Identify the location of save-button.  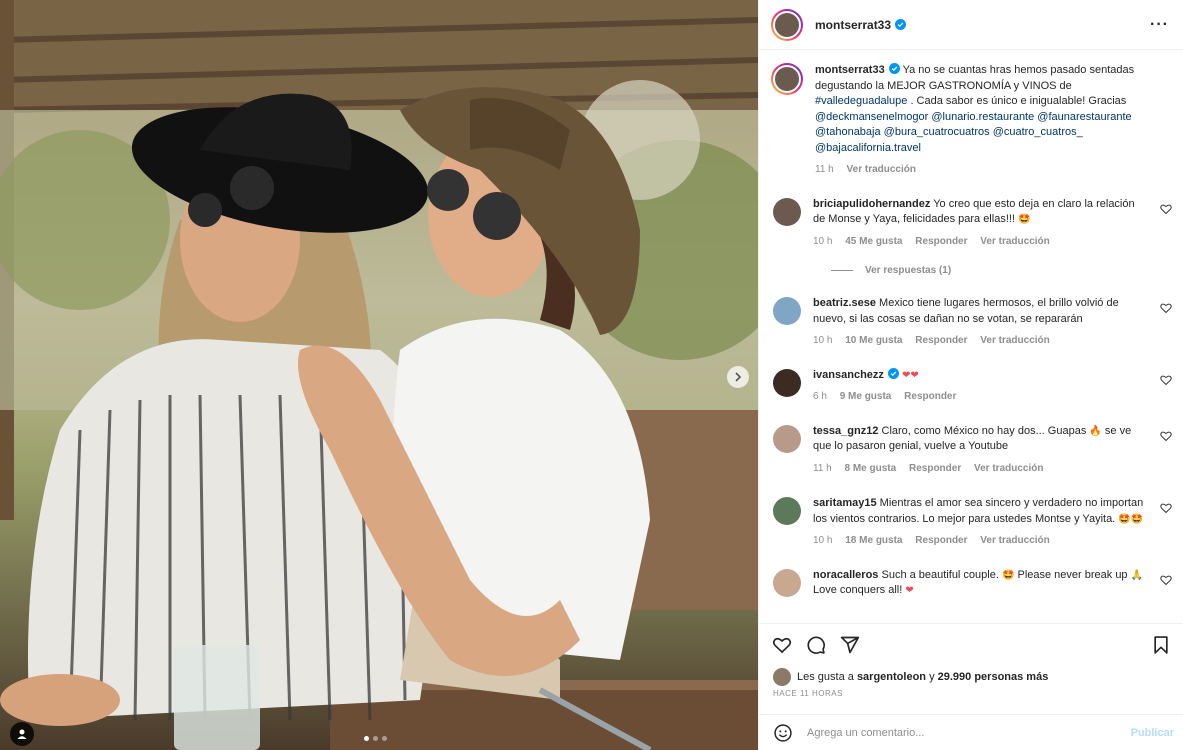
(1161, 645).